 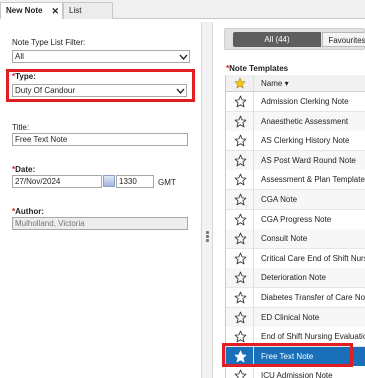 I want to click on document-tab-strip: New Note ✕ List, so click(x=182, y=9).